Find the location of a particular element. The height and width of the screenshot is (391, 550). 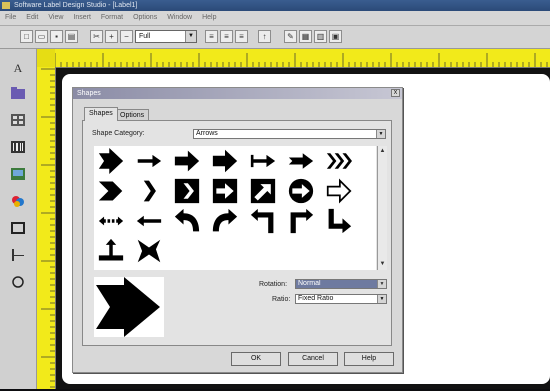

arrow-right-bold-icon is located at coordinates (225, 161).